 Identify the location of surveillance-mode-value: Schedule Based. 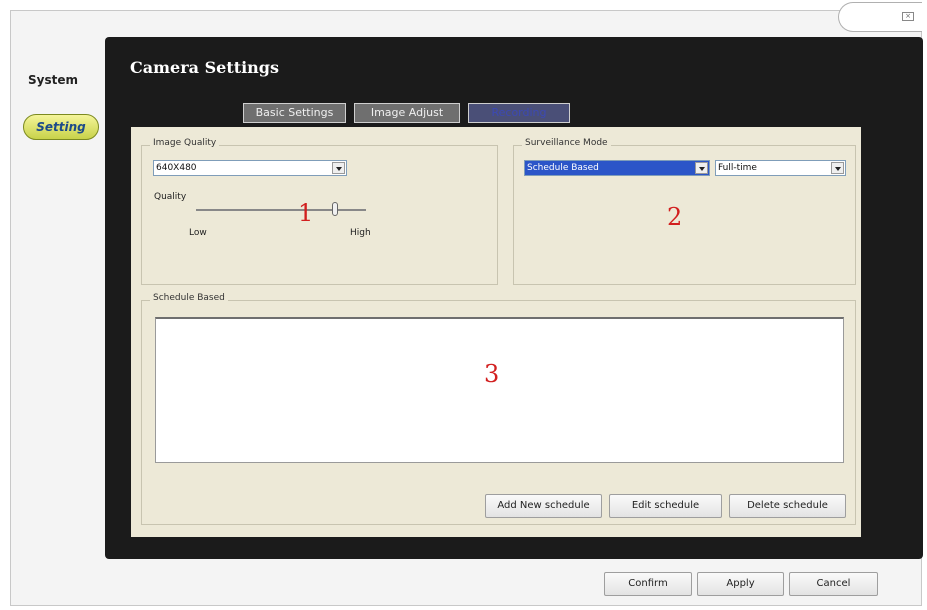
(563, 168).